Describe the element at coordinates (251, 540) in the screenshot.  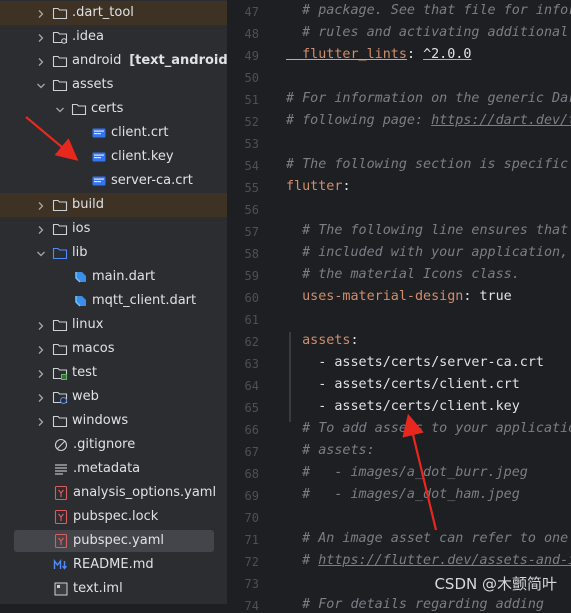
I see `line-number: 71` at that location.